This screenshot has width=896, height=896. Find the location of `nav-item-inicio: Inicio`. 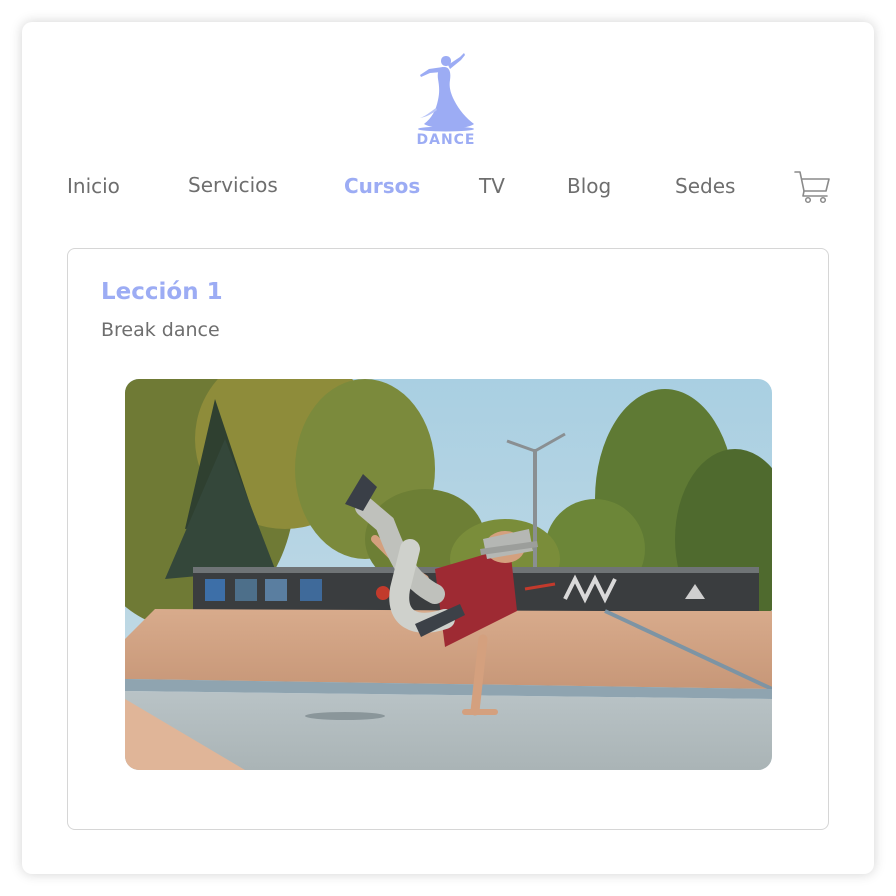

nav-item-inicio: Inicio is located at coordinates (93, 186).